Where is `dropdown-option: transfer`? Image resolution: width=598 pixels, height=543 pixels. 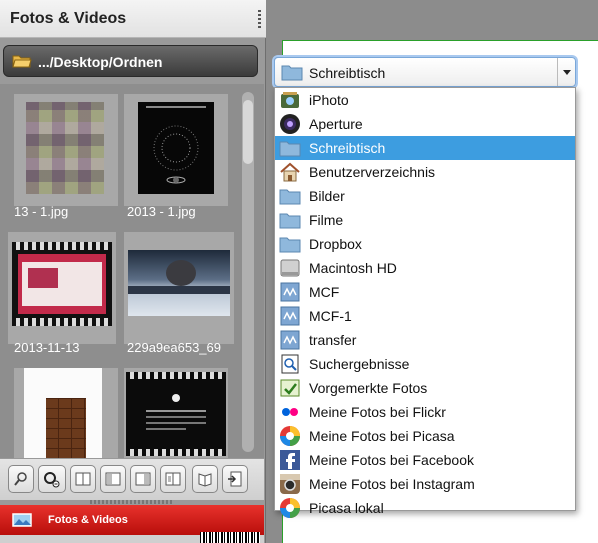
dropdown-option: transfer is located at coordinates (425, 340).